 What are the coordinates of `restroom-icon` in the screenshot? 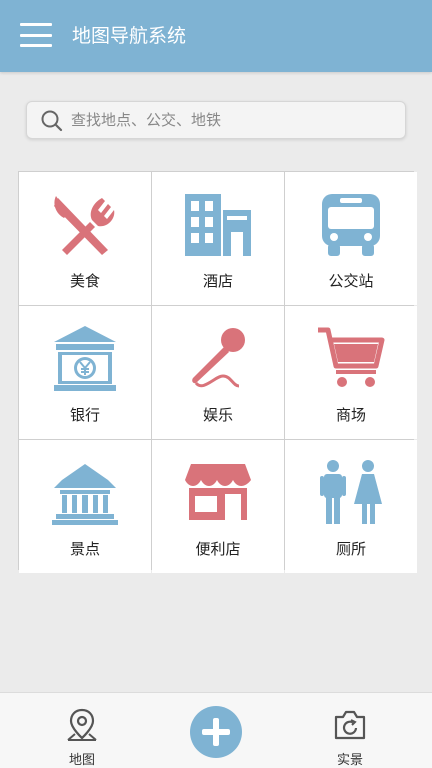 It's located at (351, 492).